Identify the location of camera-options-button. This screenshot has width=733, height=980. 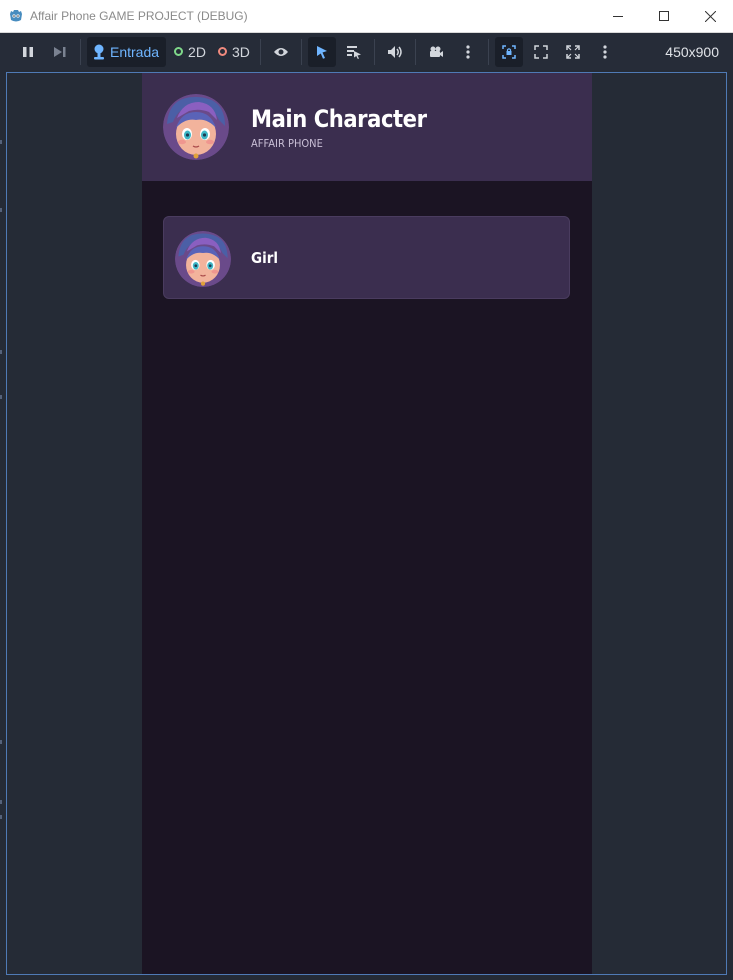
(468, 52).